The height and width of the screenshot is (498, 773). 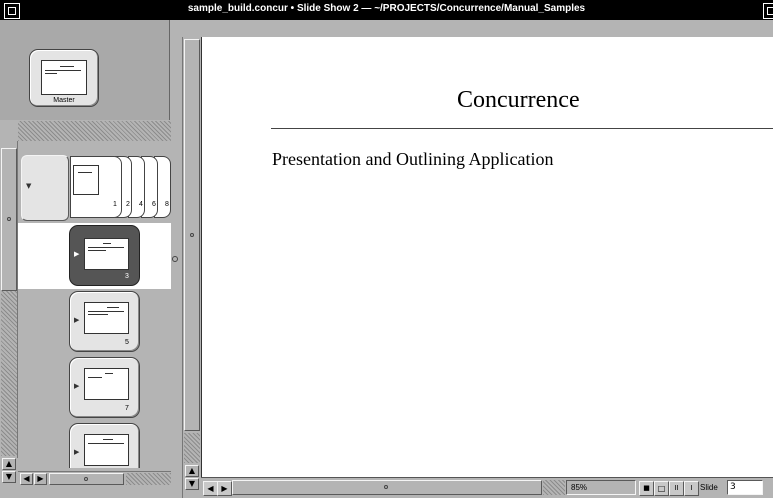 I want to click on master-panel: Master, so click(x=85, y=70).